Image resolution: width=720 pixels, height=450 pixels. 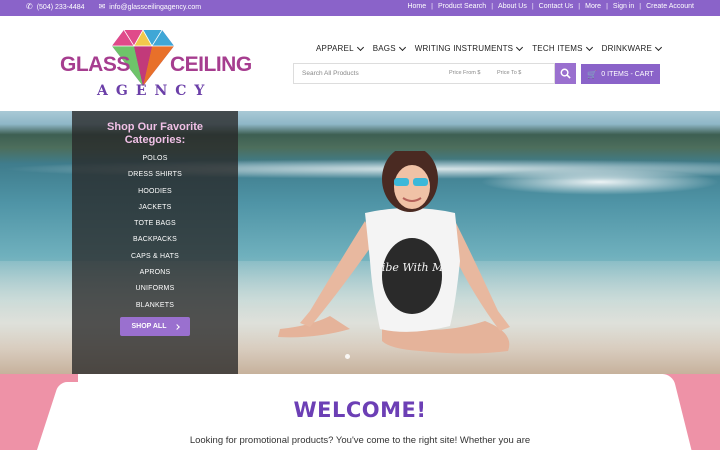 What do you see at coordinates (556, 6) in the screenshot?
I see `top-link-contact-us: Contact Us` at bounding box center [556, 6].